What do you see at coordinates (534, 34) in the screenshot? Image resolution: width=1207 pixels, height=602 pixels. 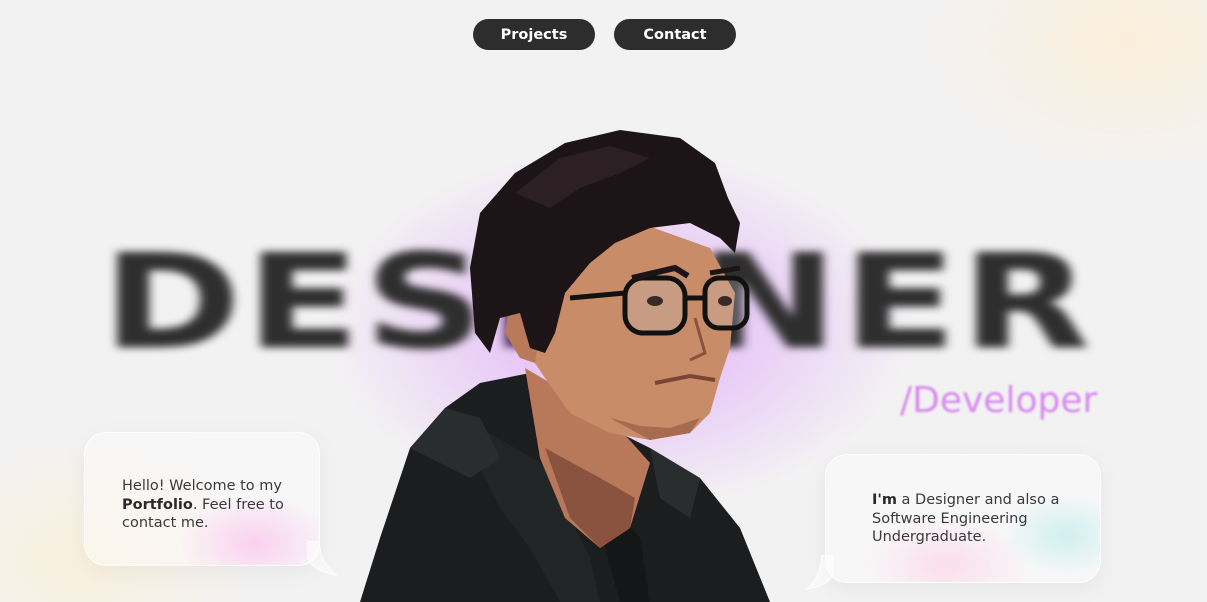 I see `projects-button: Projects` at bounding box center [534, 34].